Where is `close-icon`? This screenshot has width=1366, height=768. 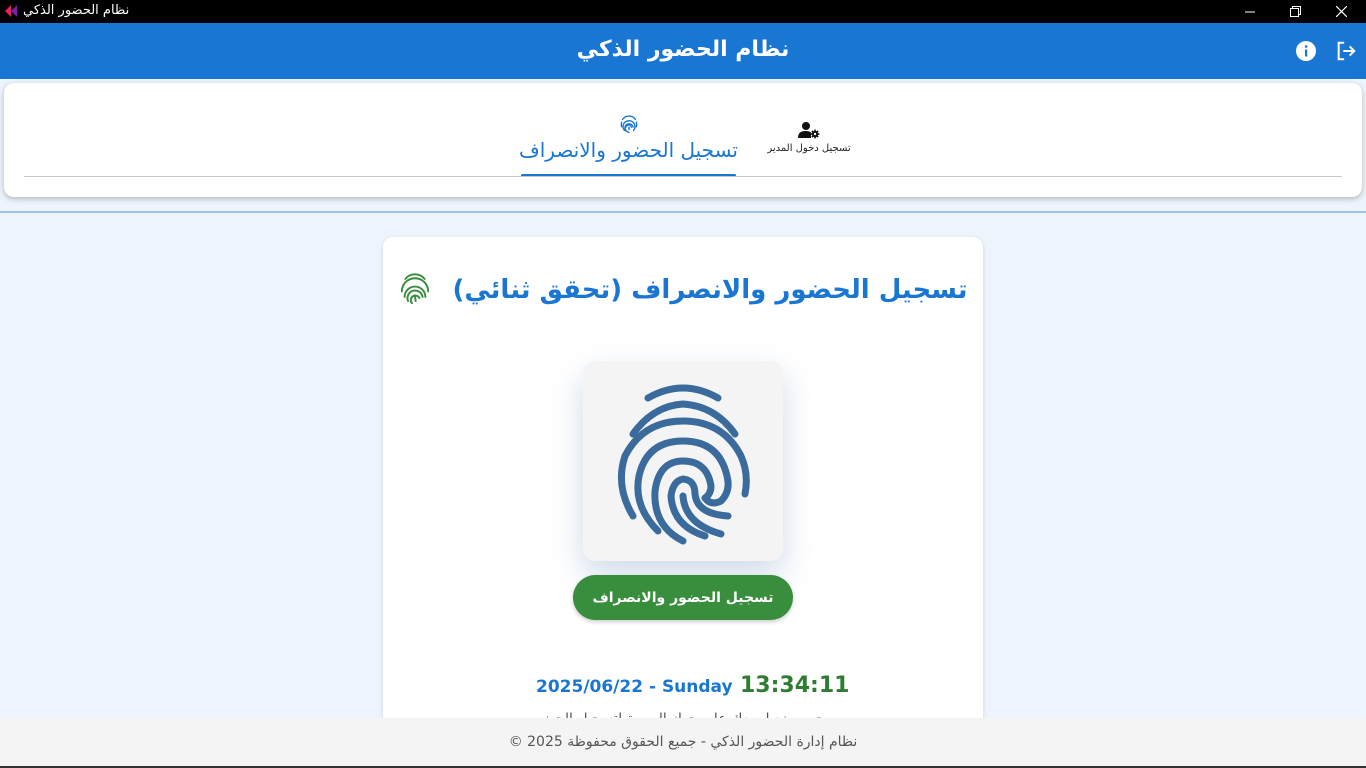
close-icon is located at coordinates (1341, 11).